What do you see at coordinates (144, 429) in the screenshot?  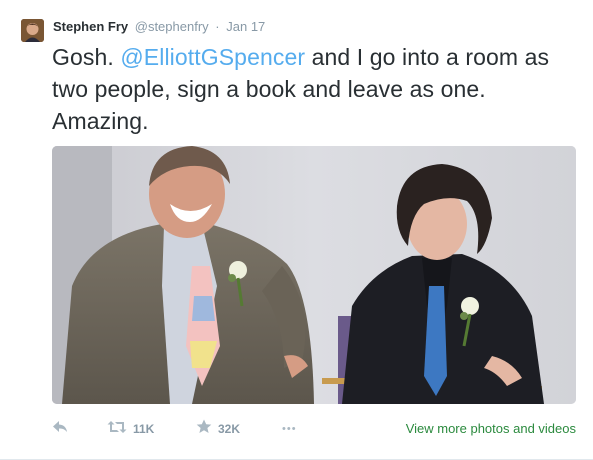 I see `retweet-count: 11K` at bounding box center [144, 429].